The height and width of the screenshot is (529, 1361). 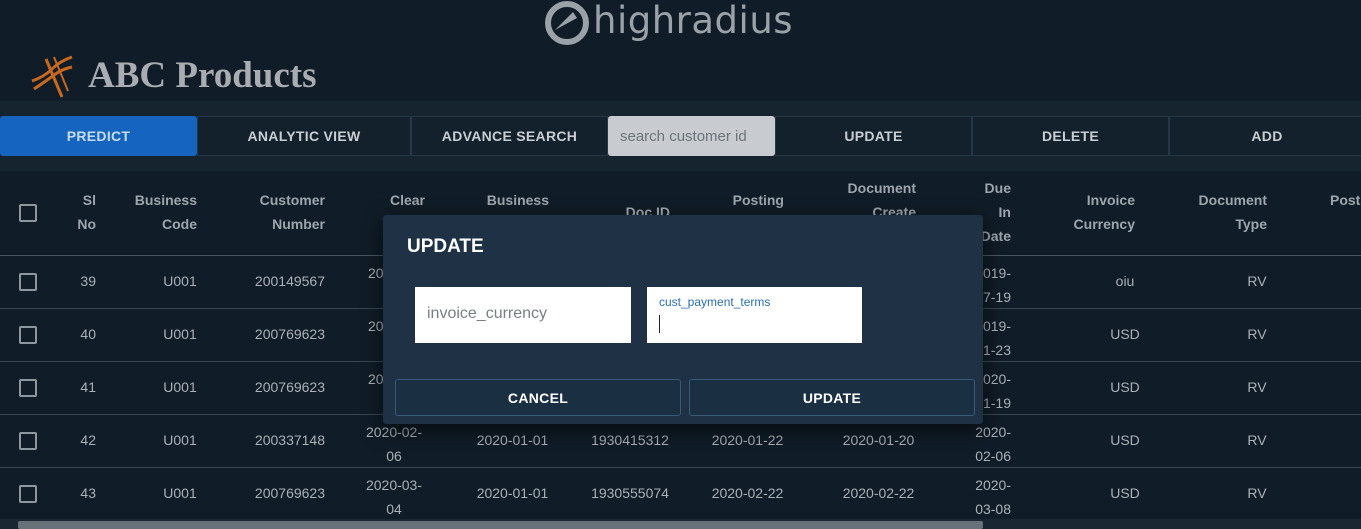 What do you see at coordinates (630, 440) in the screenshot?
I see `cell-doc-id: 1930415312` at bounding box center [630, 440].